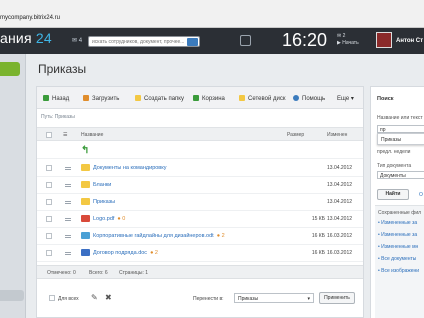 The image size is (424, 318). What do you see at coordinates (26, 38) in the screenshot?
I see `brand-logo: ания 24` at bounding box center [26, 38].